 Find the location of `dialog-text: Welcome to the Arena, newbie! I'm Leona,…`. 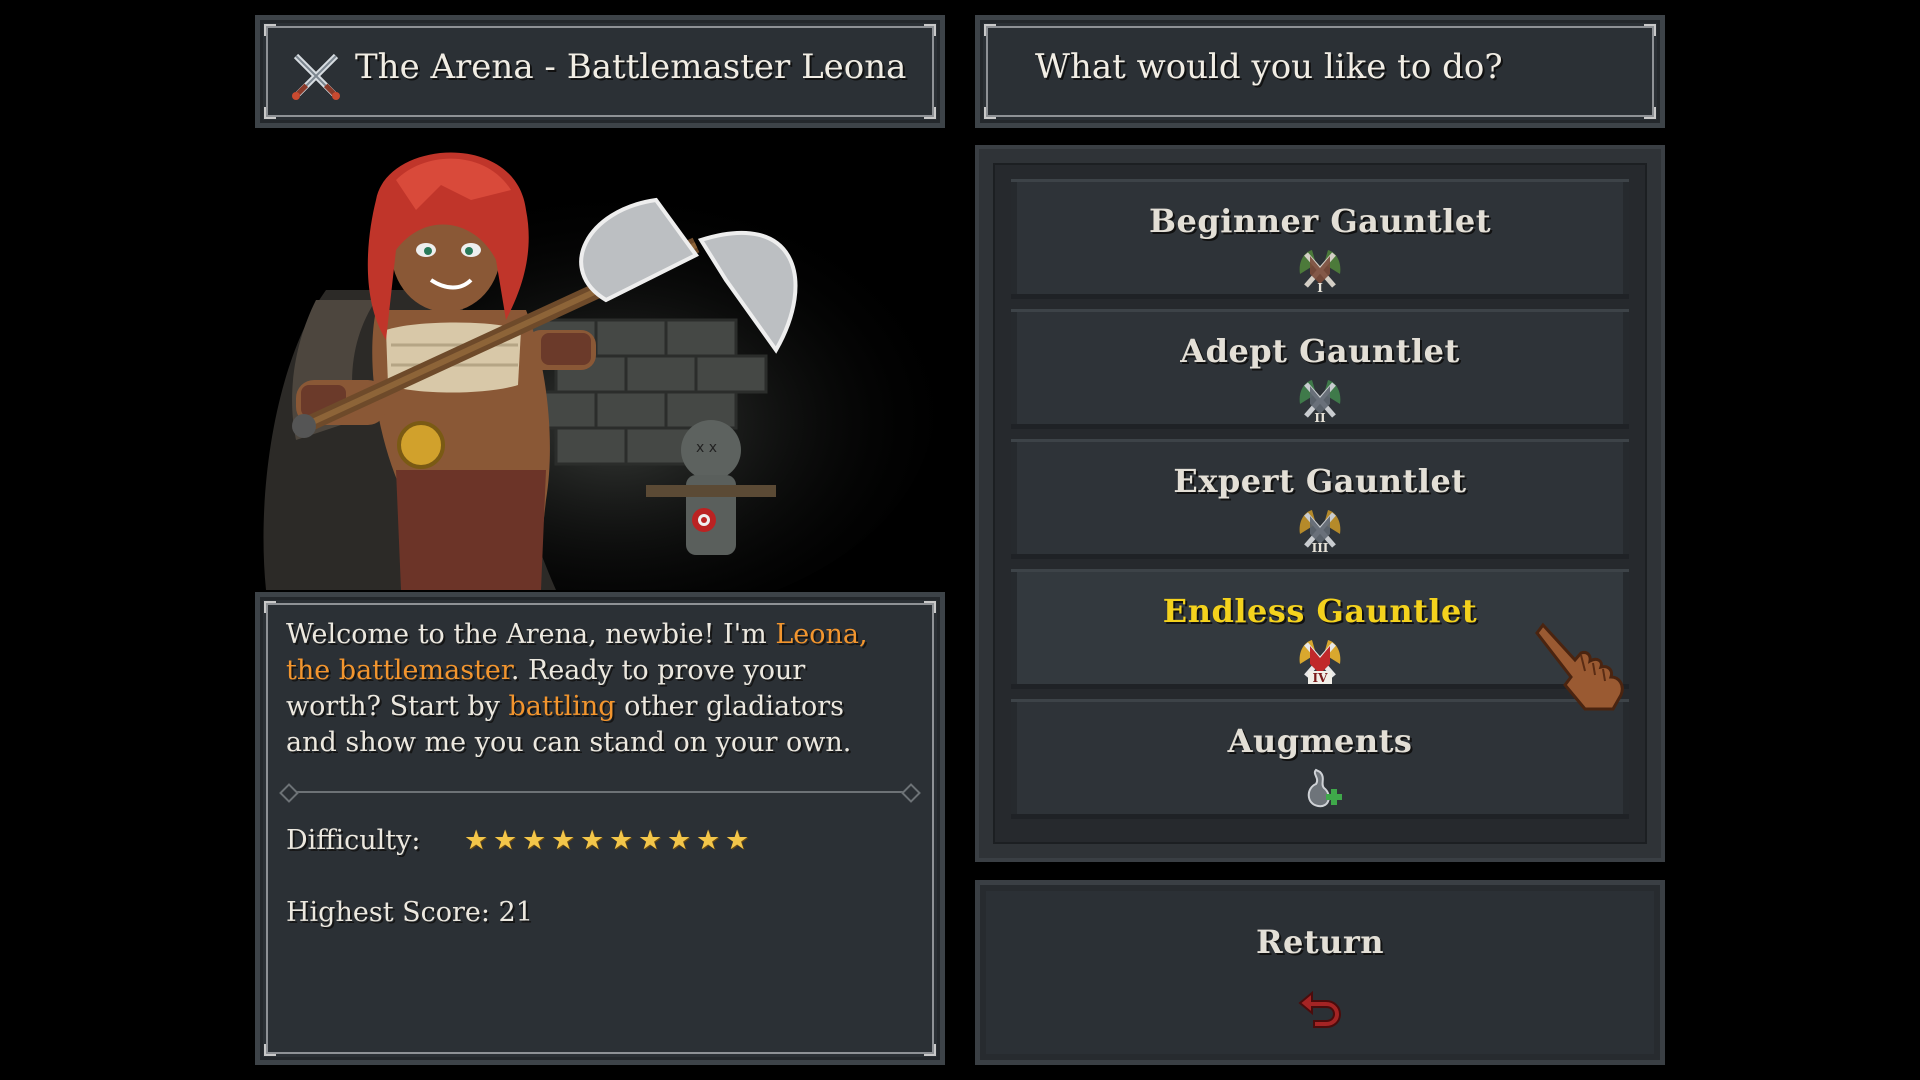

dialog-text: Welcome to the Arena, newbie! I'm Leona,… is located at coordinates (586, 689).